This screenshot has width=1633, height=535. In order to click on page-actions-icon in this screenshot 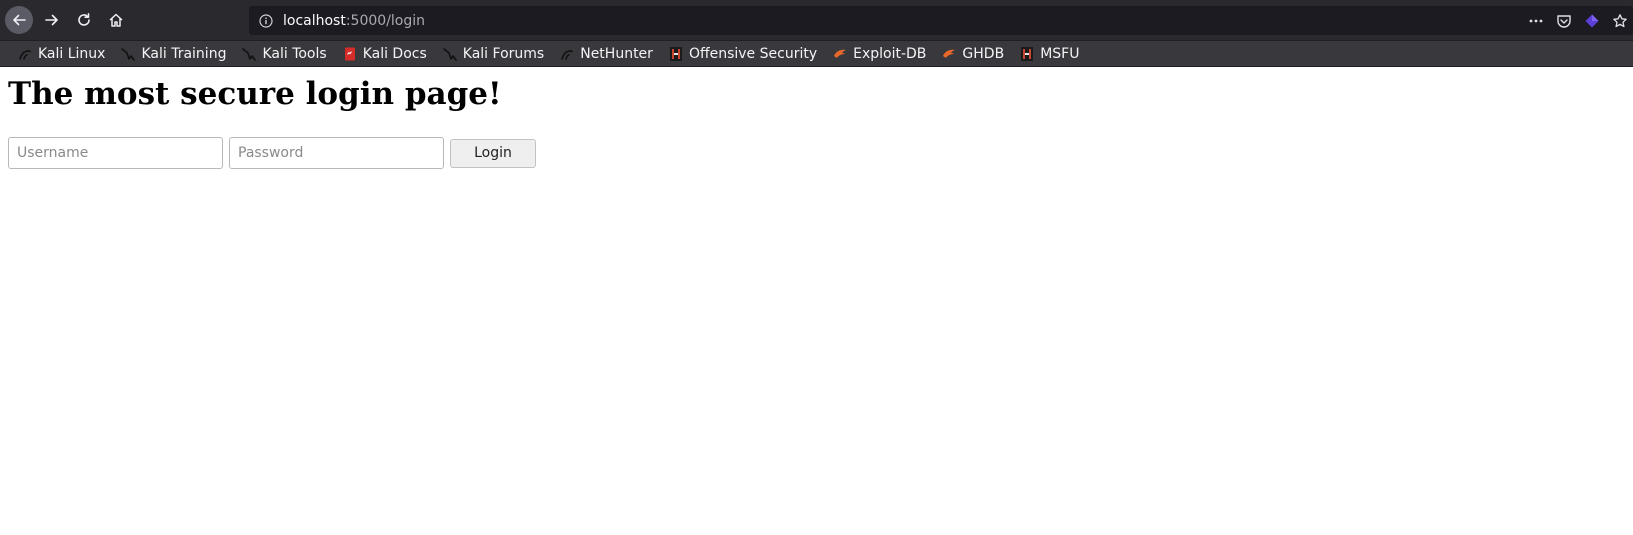, I will do `click(1536, 21)`.